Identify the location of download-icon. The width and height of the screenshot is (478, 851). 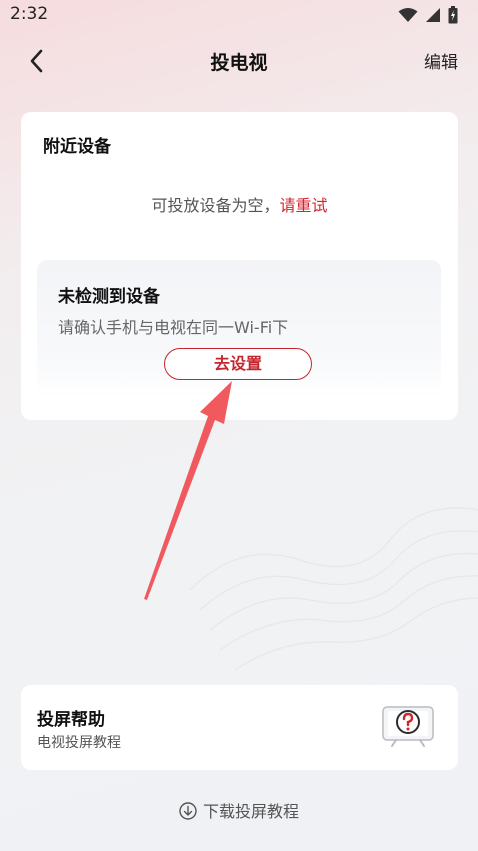
(188, 811).